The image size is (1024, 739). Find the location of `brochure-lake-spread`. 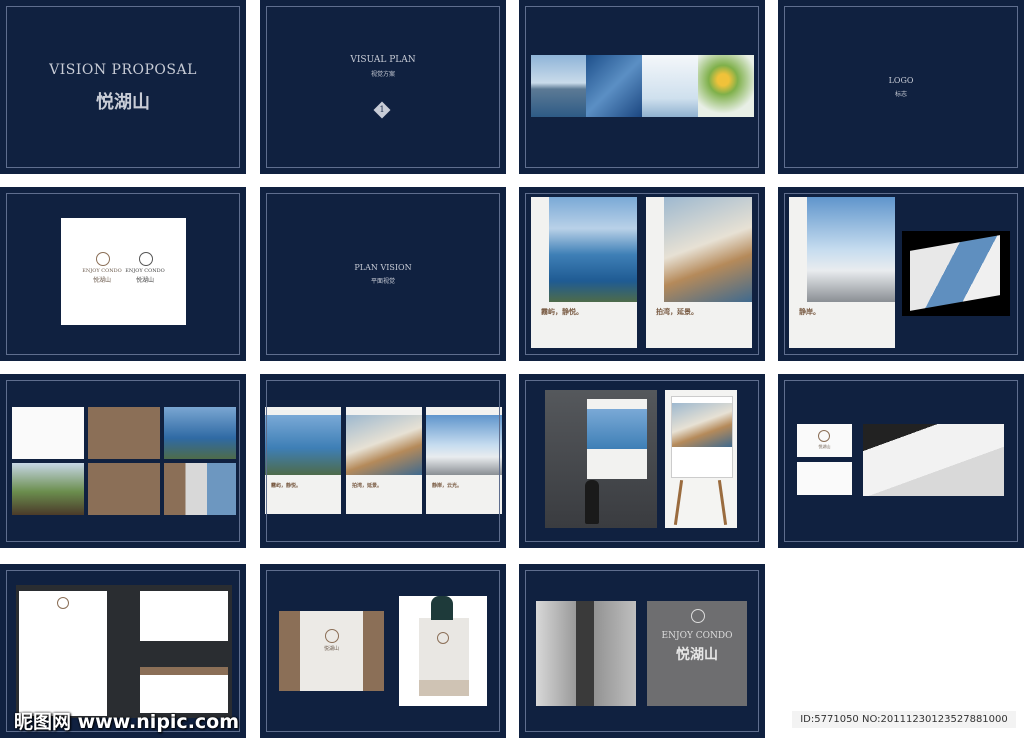

brochure-lake-spread is located at coordinates (200, 433).